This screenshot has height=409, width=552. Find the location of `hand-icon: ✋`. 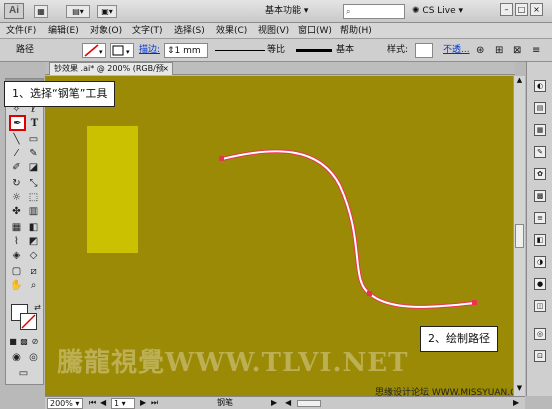

hand-icon: ✋ is located at coordinates (16, 285).